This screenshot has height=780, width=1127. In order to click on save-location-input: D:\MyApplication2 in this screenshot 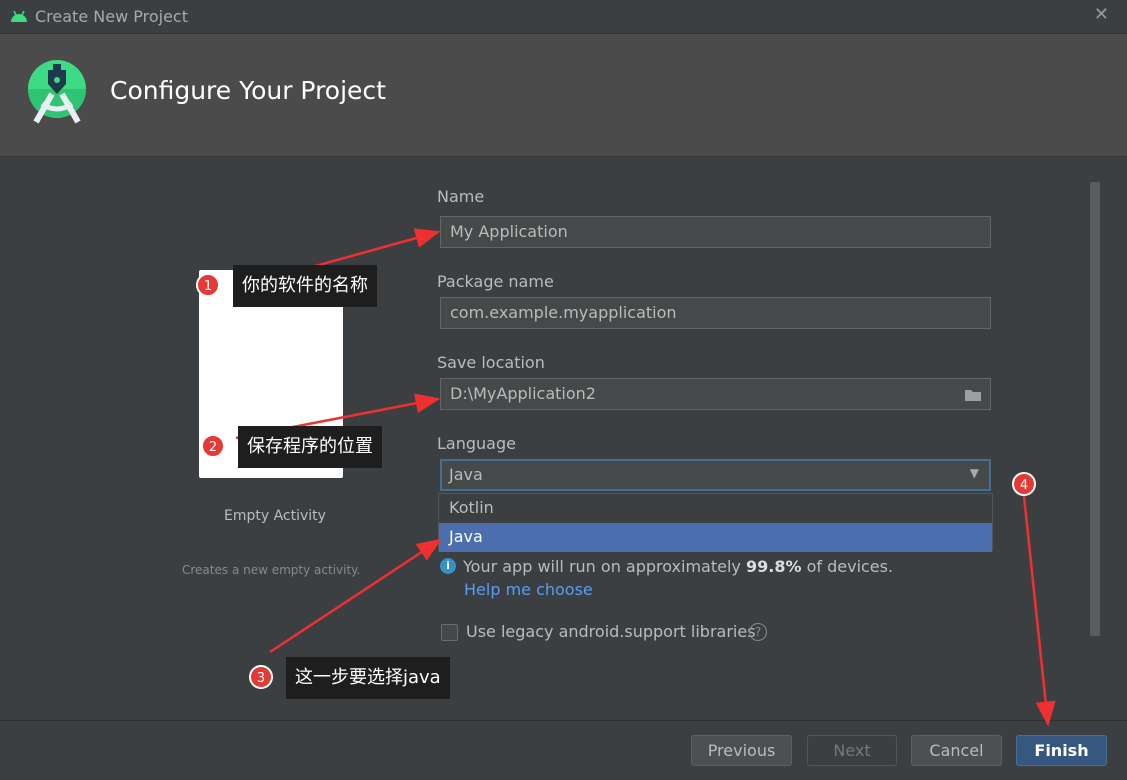, I will do `click(715, 394)`.